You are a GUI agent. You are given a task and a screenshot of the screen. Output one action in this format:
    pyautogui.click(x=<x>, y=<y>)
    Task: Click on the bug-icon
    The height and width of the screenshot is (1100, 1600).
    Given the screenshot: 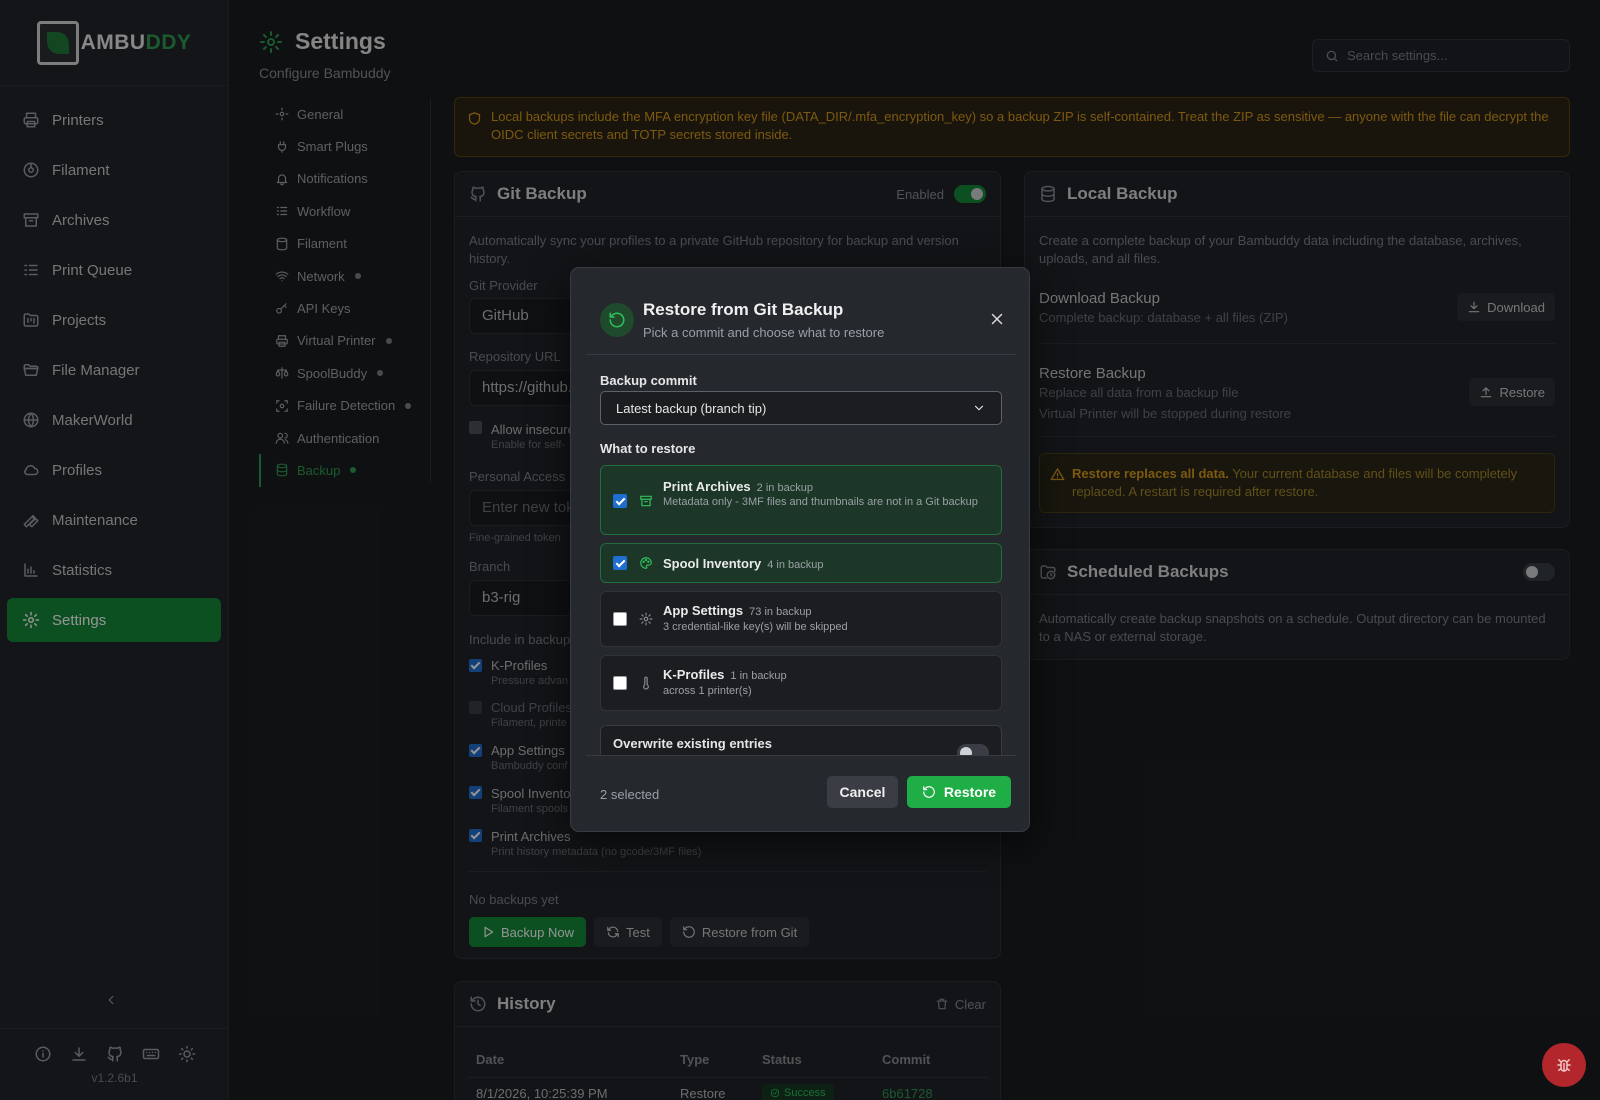 What is the action you would take?
    pyautogui.click(x=1564, y=1065)
    